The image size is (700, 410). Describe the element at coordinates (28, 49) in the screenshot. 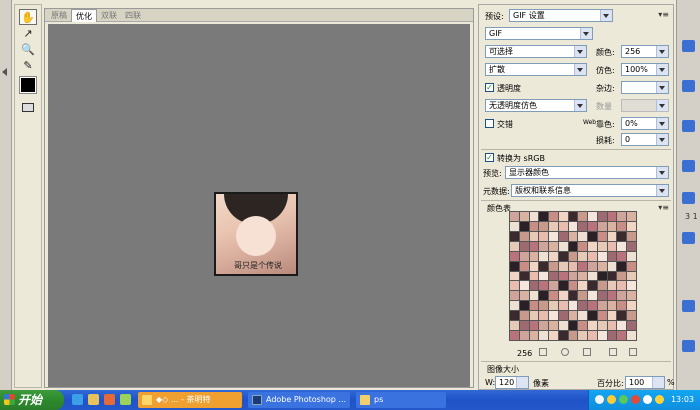

I see `zoom-tool-button: 🔍` at that location.